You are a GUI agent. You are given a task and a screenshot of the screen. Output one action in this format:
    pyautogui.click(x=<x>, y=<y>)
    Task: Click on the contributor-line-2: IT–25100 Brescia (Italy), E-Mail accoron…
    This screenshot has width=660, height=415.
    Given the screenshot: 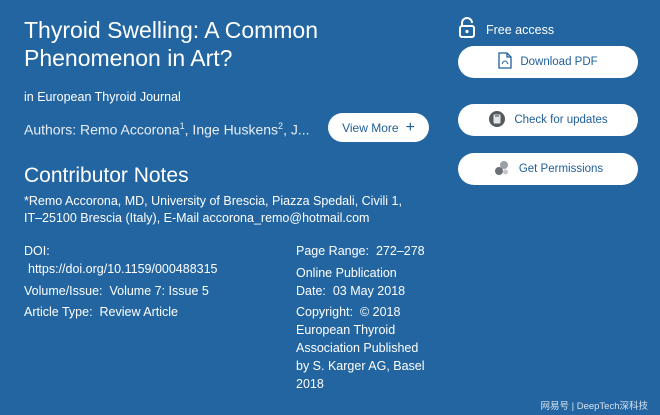 What is the action you would take?
    pyautogui.click(x=197, y=218)
    